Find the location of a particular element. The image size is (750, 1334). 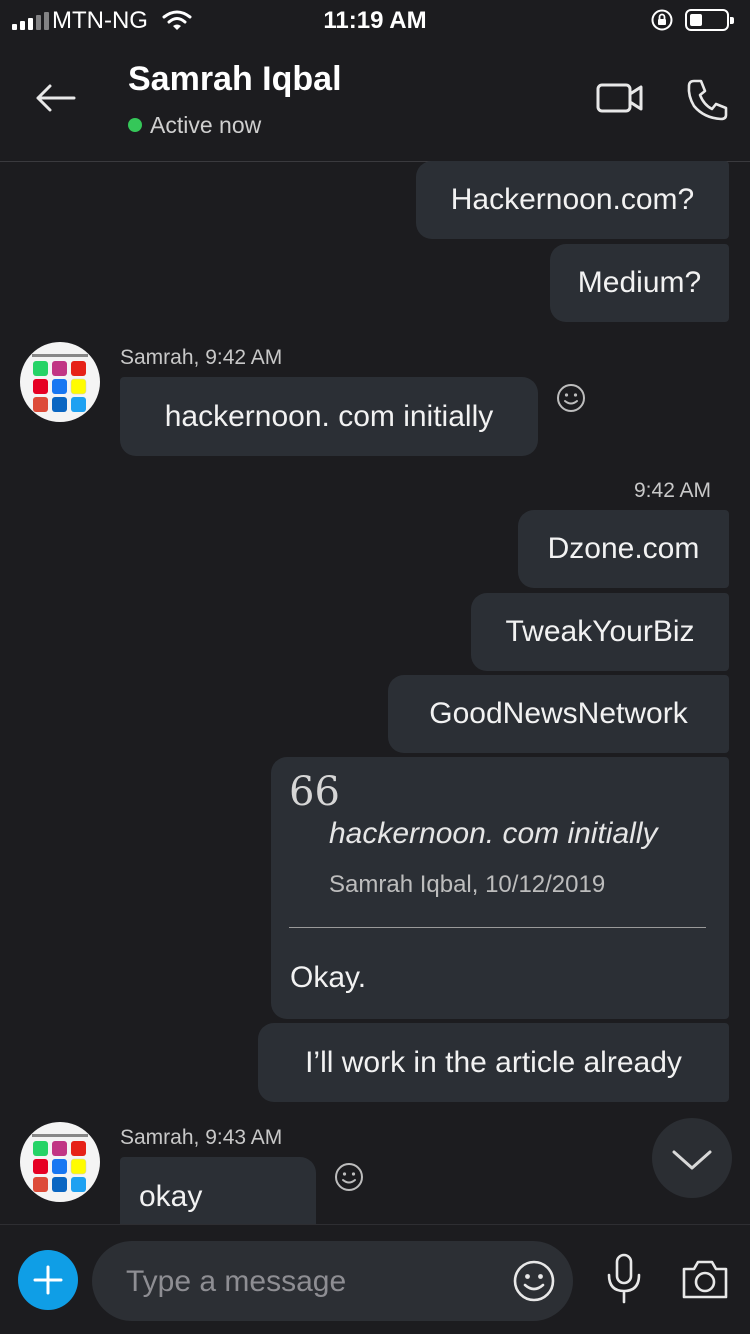

chat-header: Samrah Iqbal Active now is located at coordinates (375, 101).